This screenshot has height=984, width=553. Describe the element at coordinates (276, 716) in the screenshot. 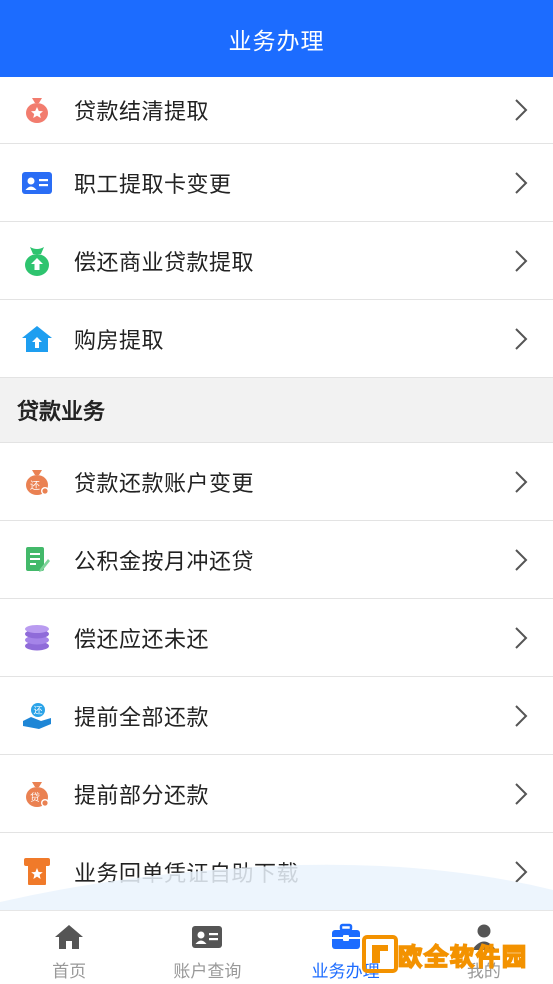

I see `list-item-full-prepayment: 还 提前全部还款` at that location.